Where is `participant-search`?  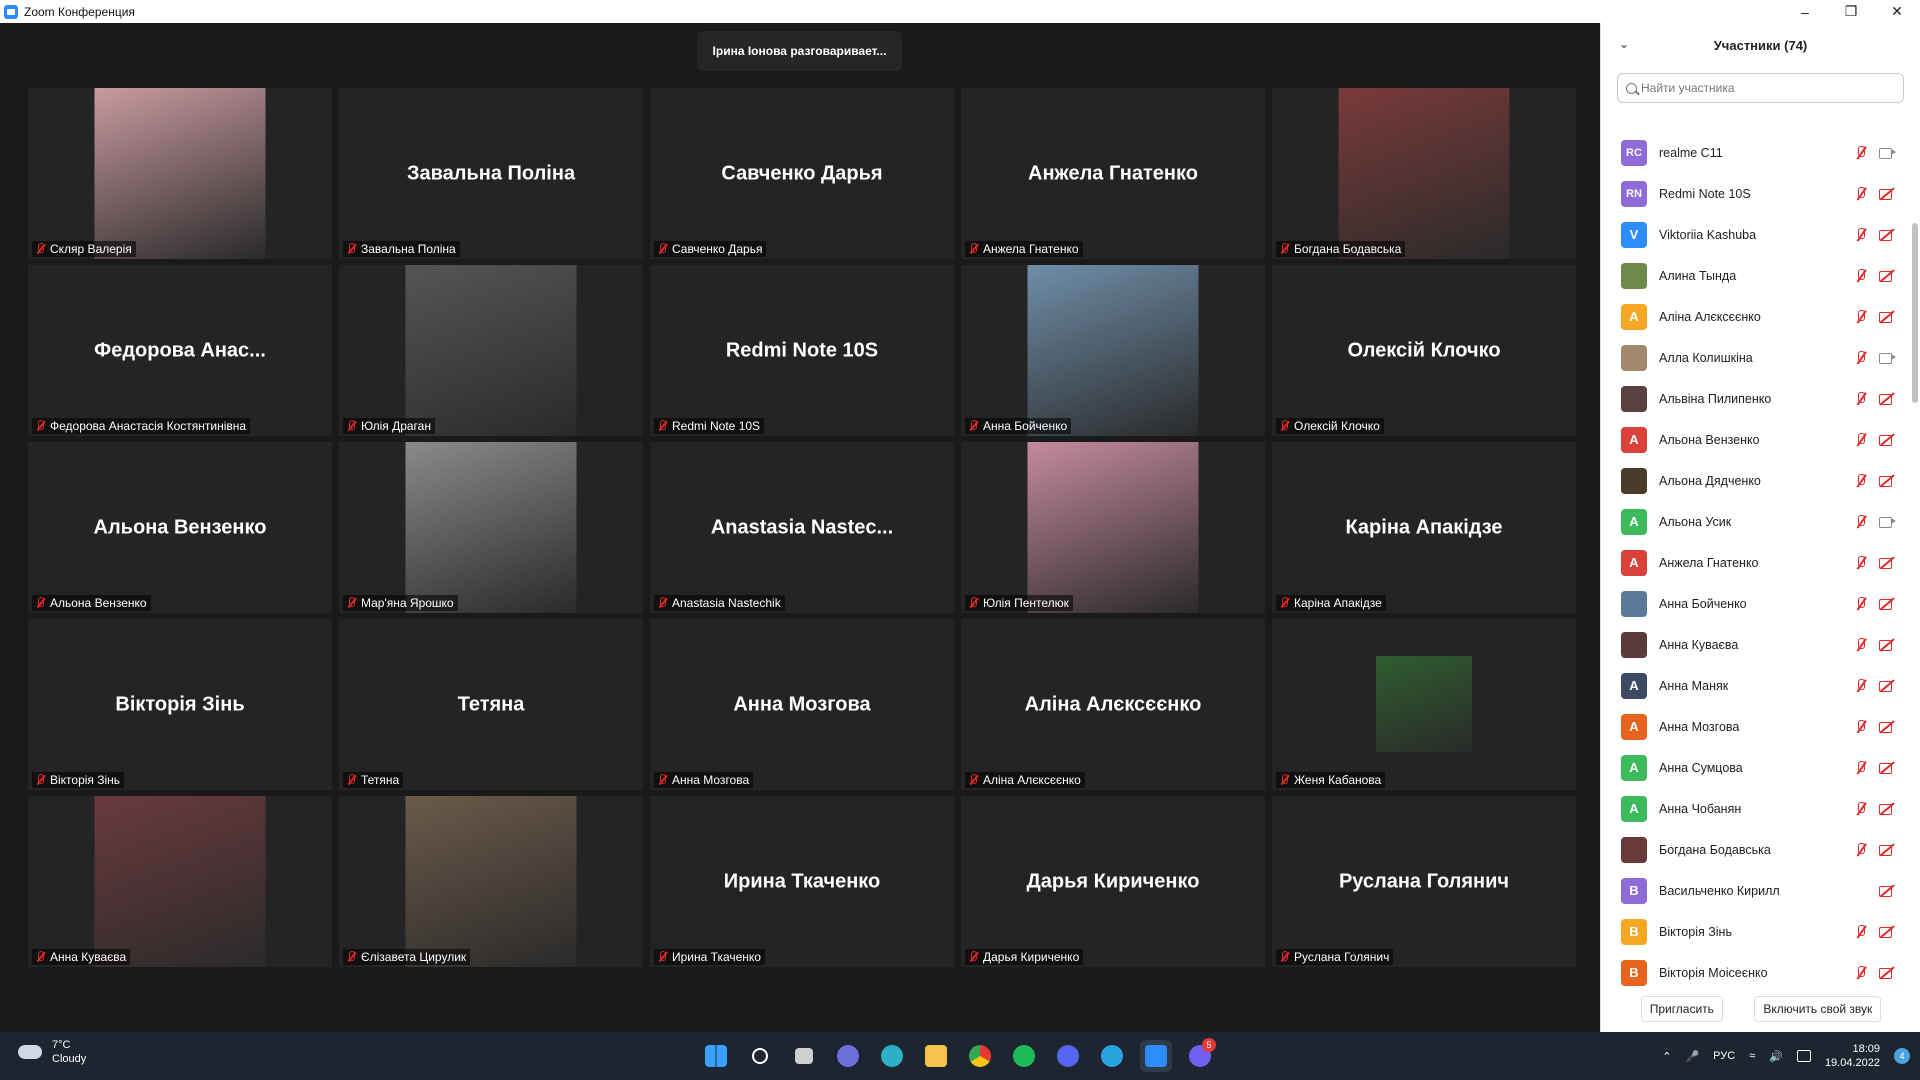
participant-search is located at coordinates (1760, 88).